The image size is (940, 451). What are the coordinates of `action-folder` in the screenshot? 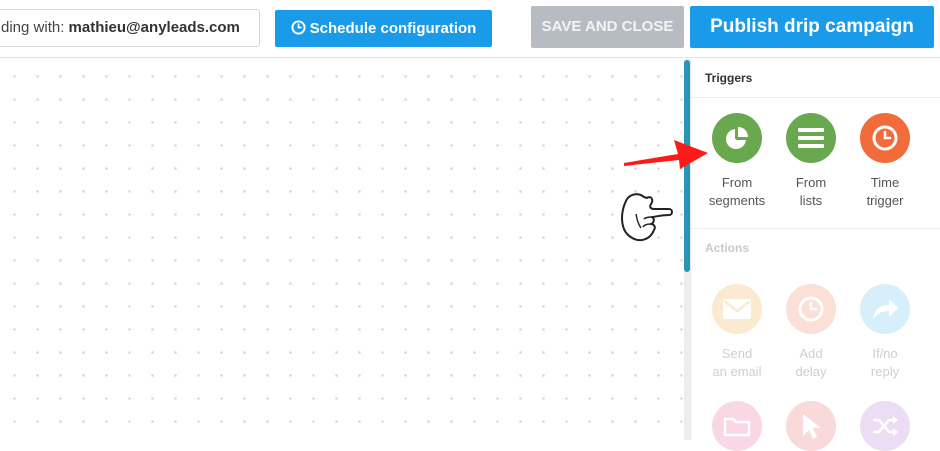 It's located at (737, 426).